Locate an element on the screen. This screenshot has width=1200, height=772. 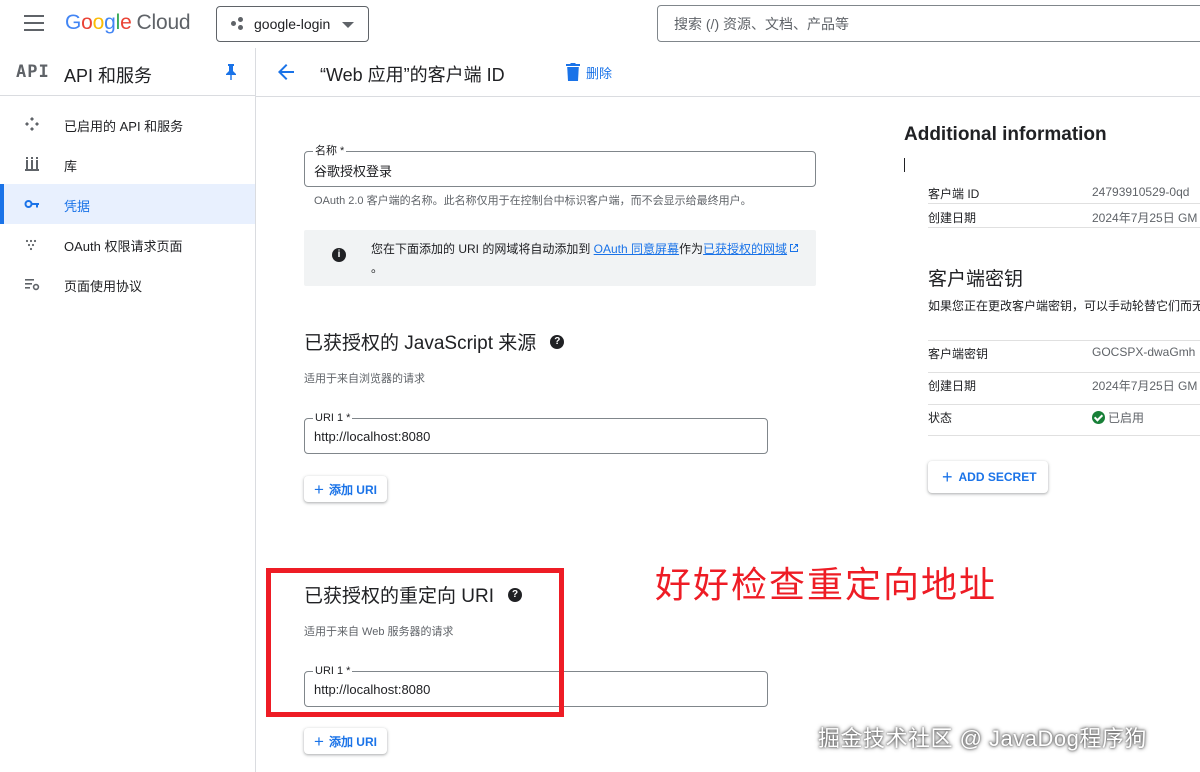
sidebar-item-label: 已启用的 API 和服务 is located at coordinates (124, 126).